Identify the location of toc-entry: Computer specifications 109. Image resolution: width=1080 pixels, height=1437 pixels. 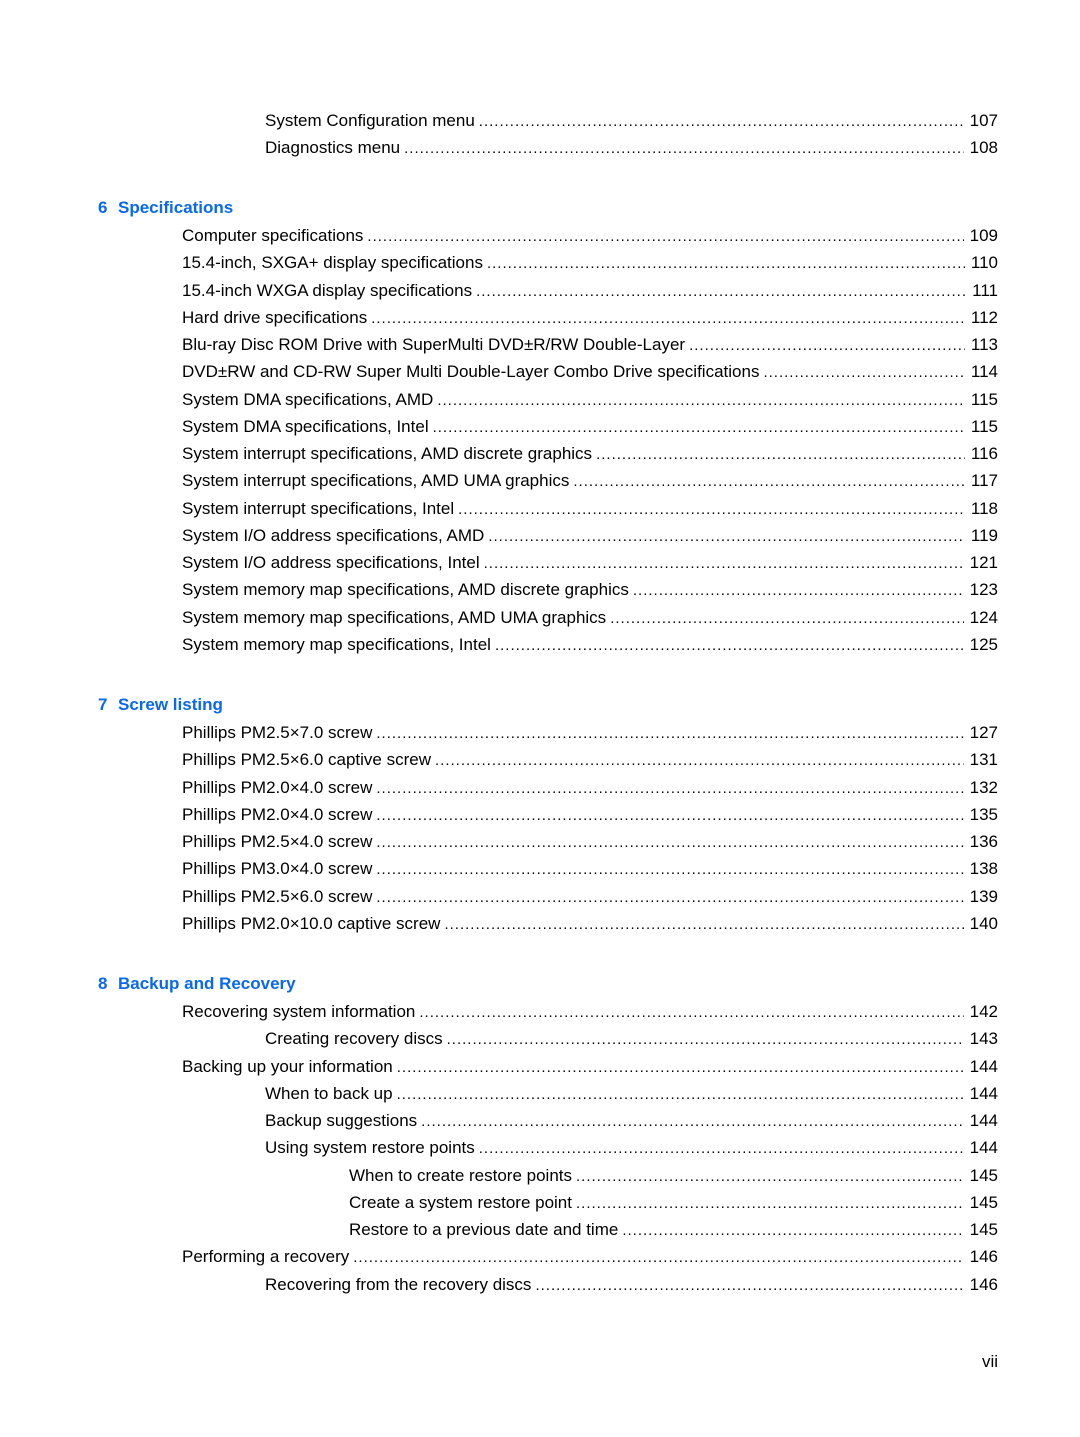
(590, 235).